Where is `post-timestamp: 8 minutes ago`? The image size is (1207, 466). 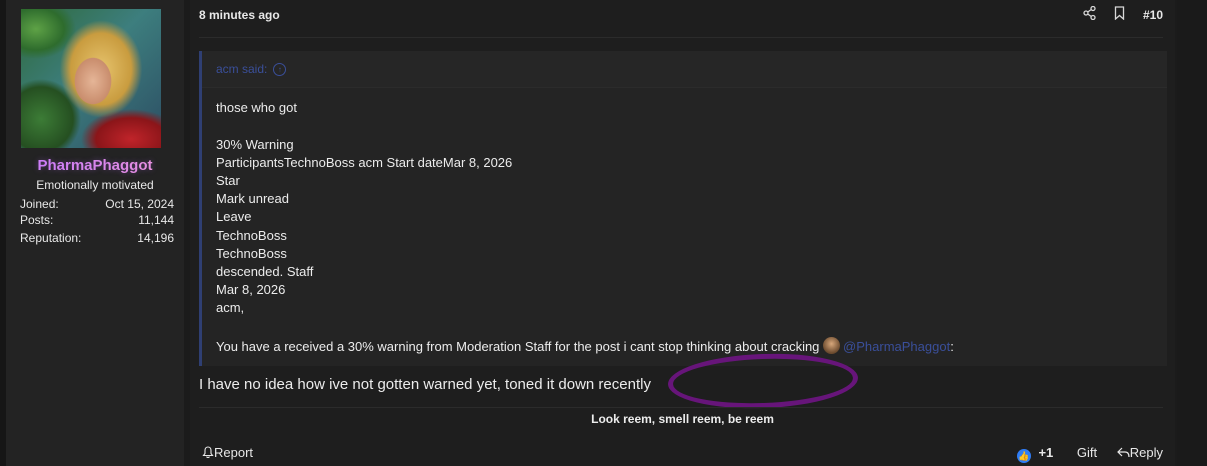
post-timestamp: 8 minutes ago is located at coordinates (239, 15).